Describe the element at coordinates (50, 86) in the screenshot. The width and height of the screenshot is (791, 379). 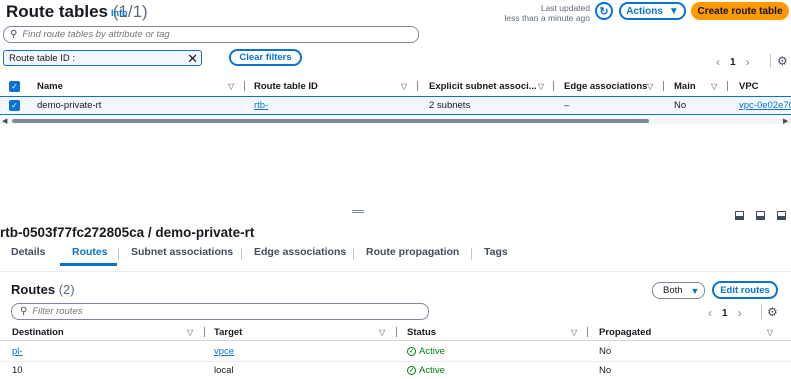
I see `col-name: Name` at that location.